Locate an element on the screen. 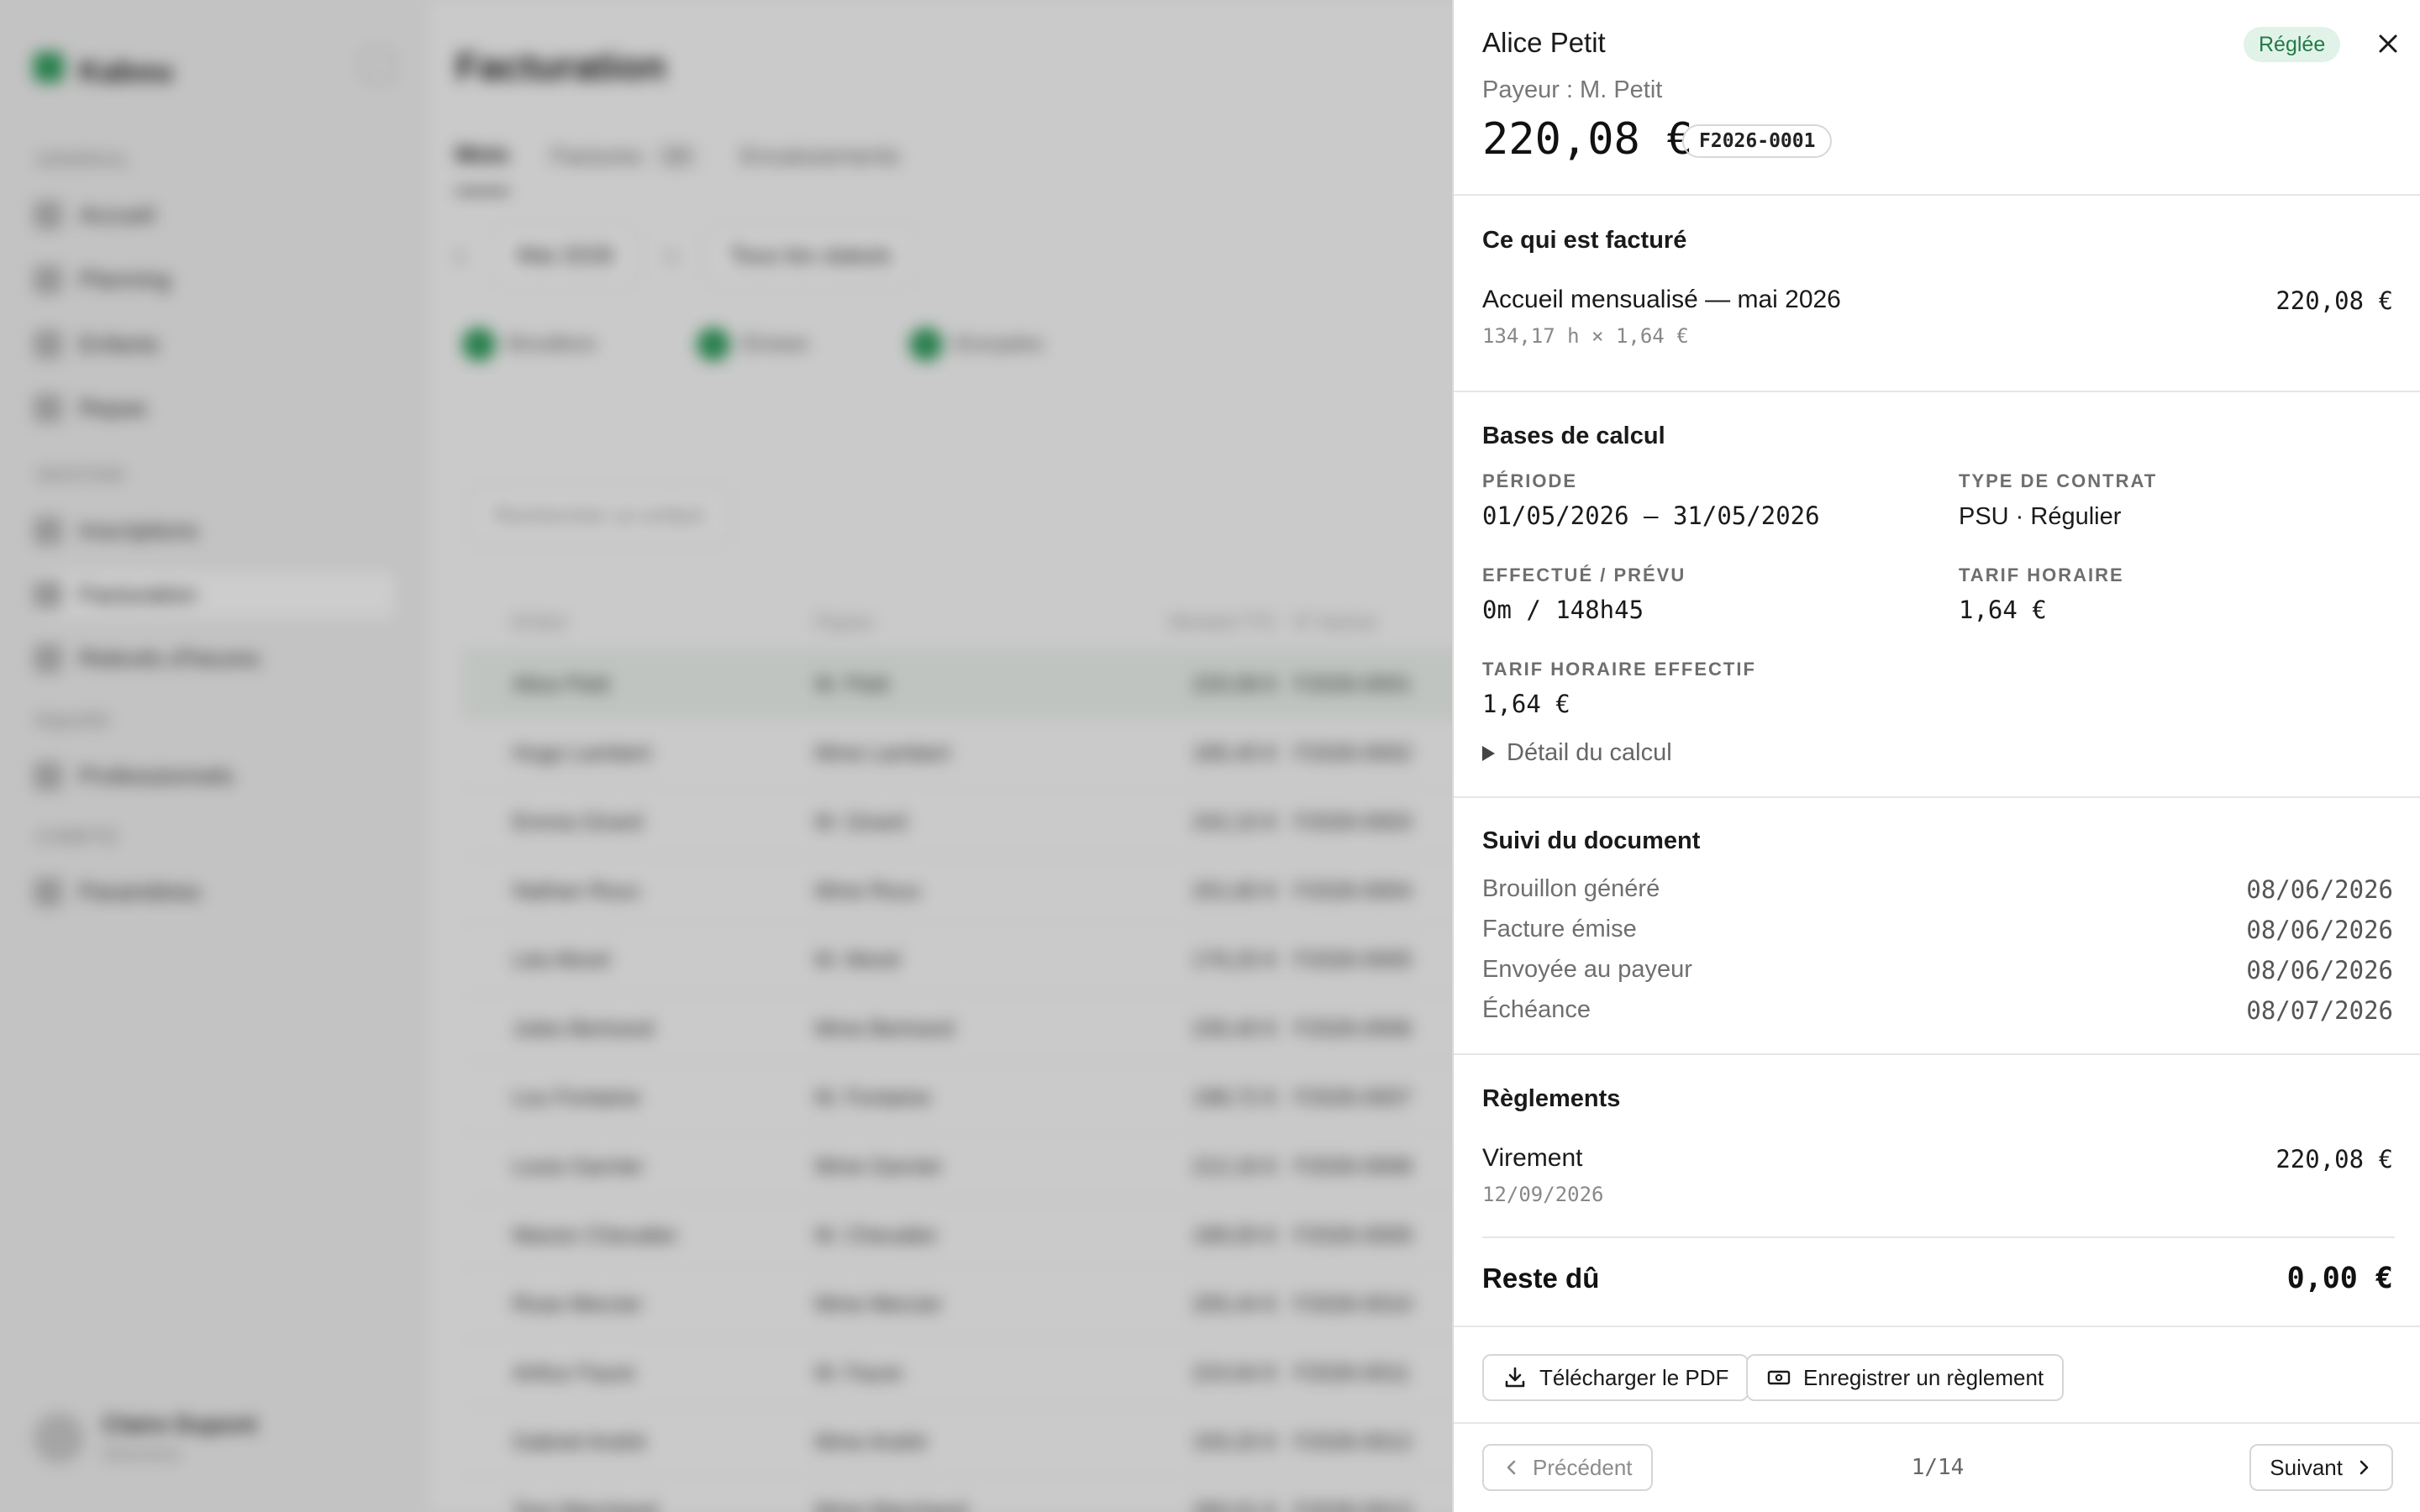 The height and width of the screenshot is (1512, 2420). contract-value: PSU · Régulier is located at coordinates (2041, 516).